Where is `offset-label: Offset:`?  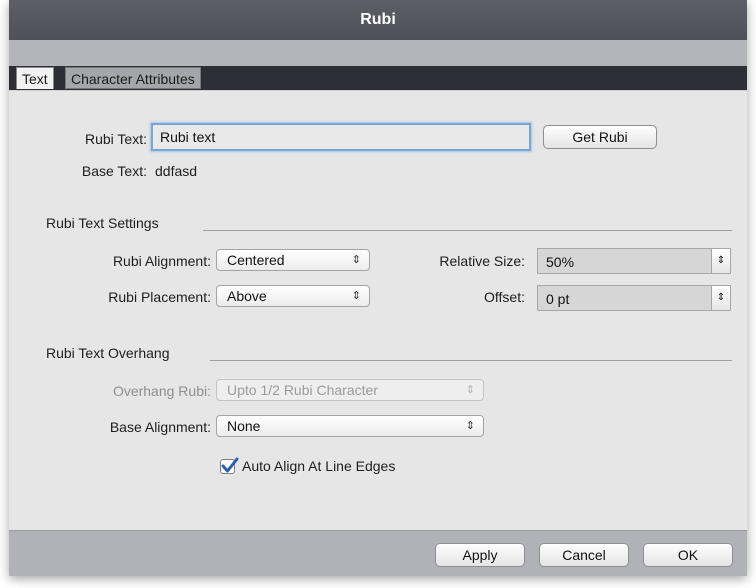 offset-label: Offset: is located at coordinates (504, 297).